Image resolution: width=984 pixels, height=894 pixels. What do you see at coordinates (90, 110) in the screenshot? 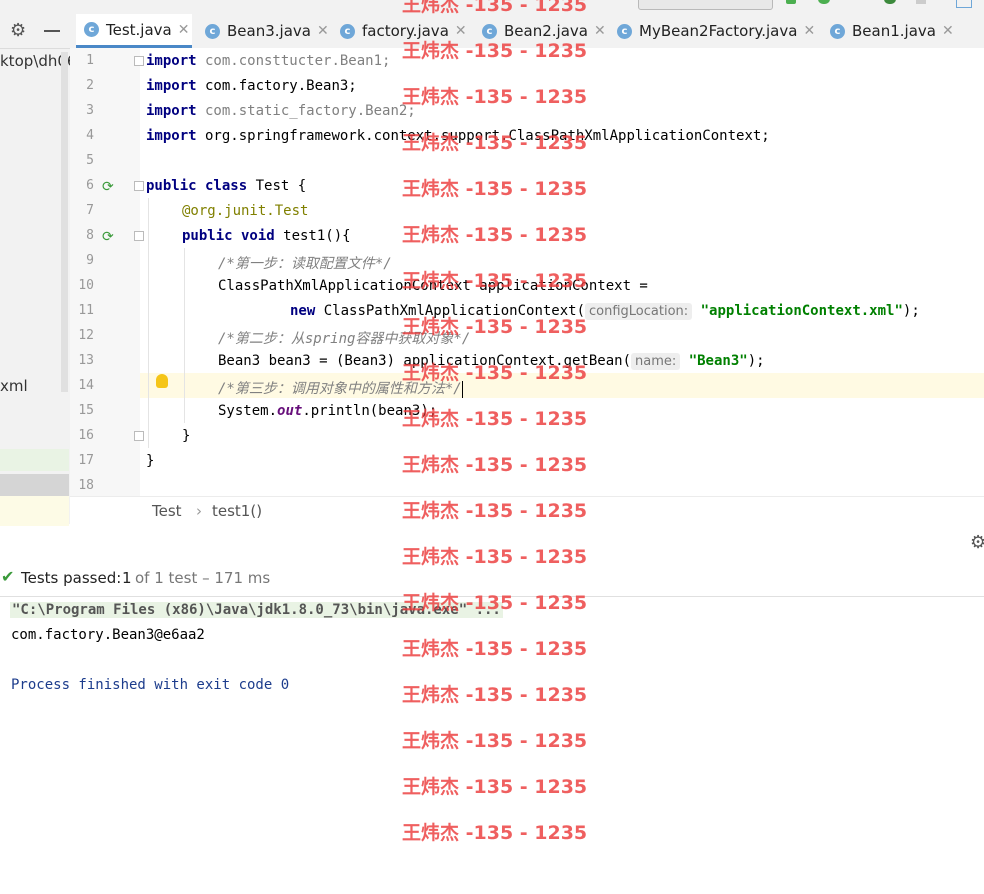
I see `line-number: 3` at bounding box center [90, 110].